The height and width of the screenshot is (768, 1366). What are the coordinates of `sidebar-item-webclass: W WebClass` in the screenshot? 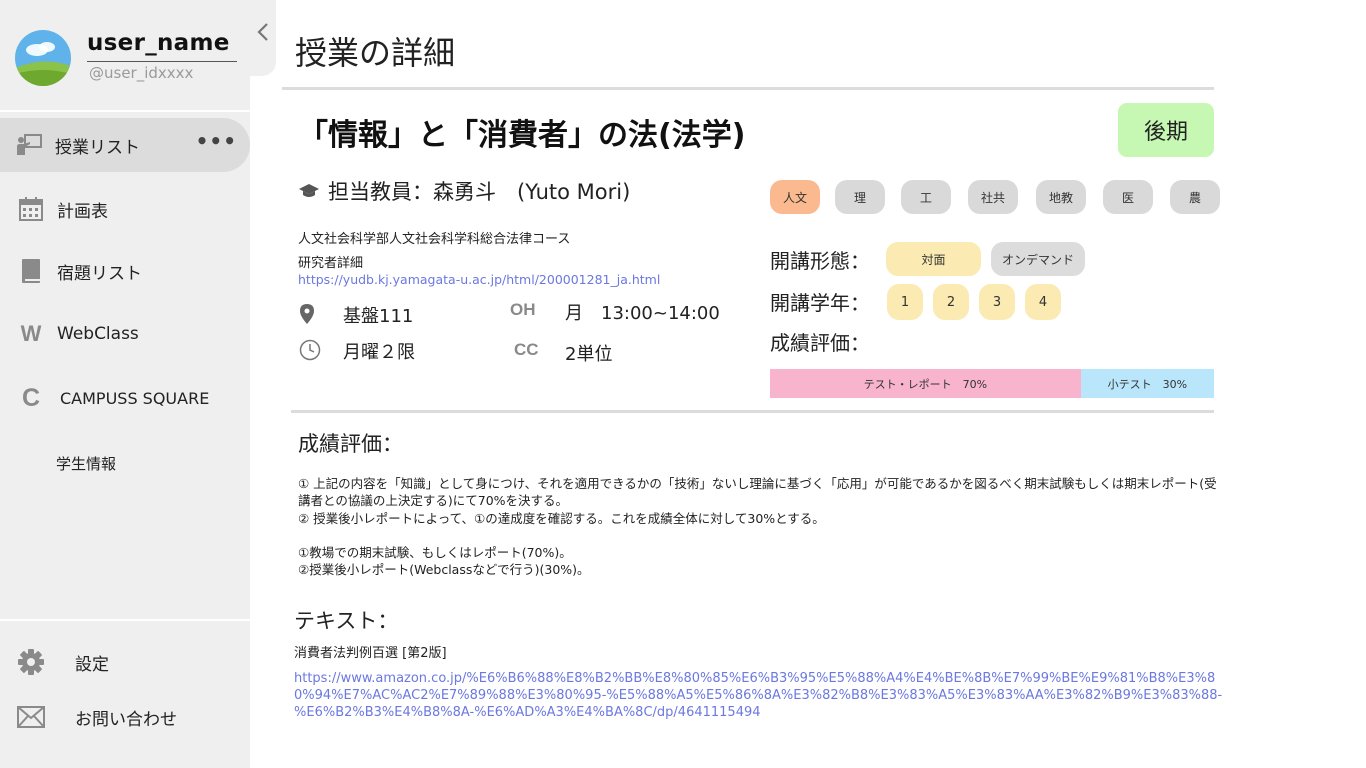 It's located at (126, 334).